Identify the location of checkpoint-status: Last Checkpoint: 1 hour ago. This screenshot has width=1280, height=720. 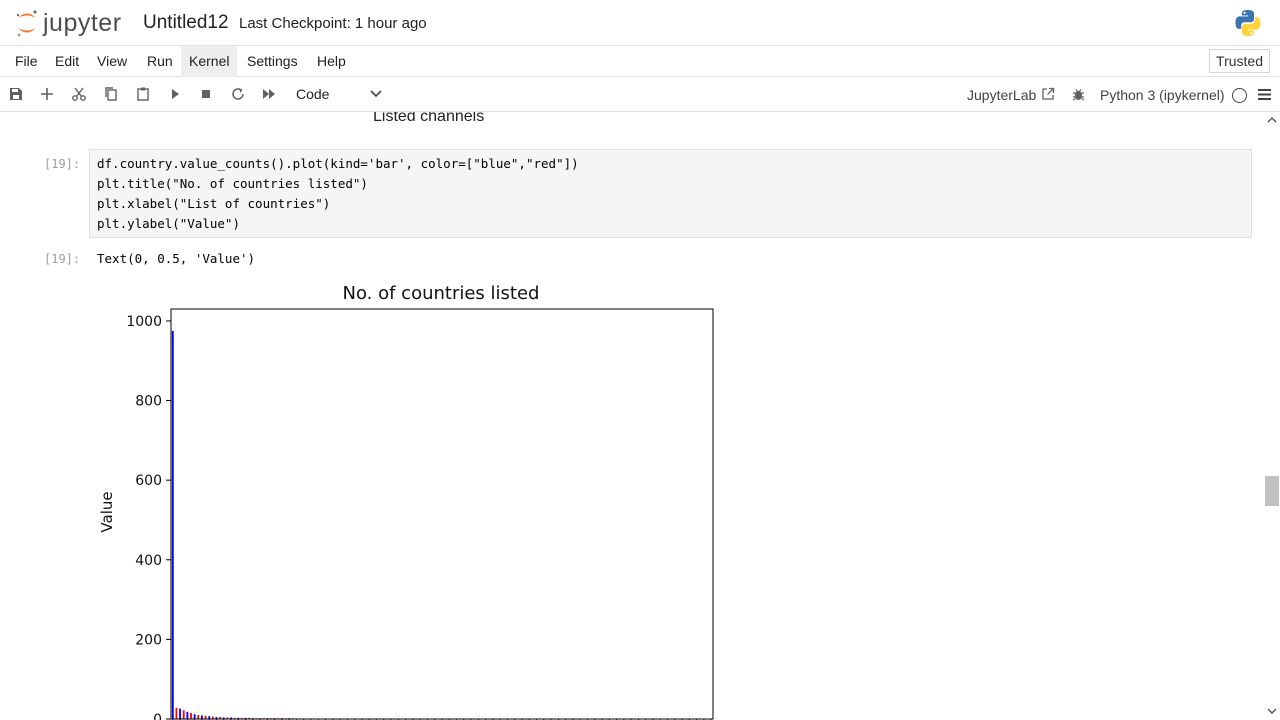
(333, 23).